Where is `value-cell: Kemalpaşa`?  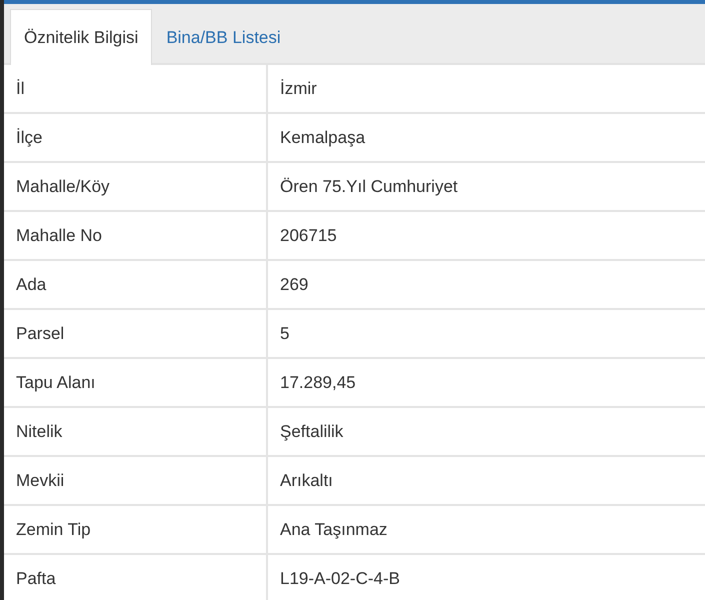
value-cell: Kemalpaşa is located at coordinates (486, 138).